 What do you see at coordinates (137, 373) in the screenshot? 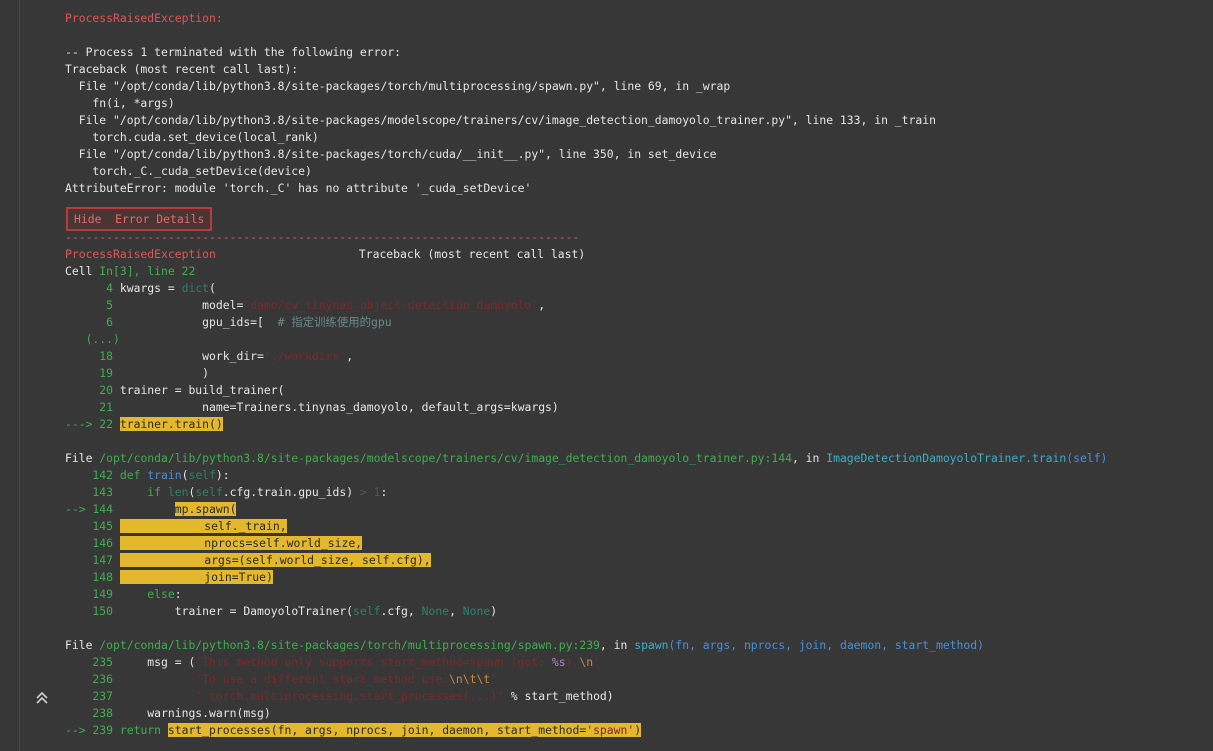
I see `code-line: 19 )` at bounding box center [137, 373].